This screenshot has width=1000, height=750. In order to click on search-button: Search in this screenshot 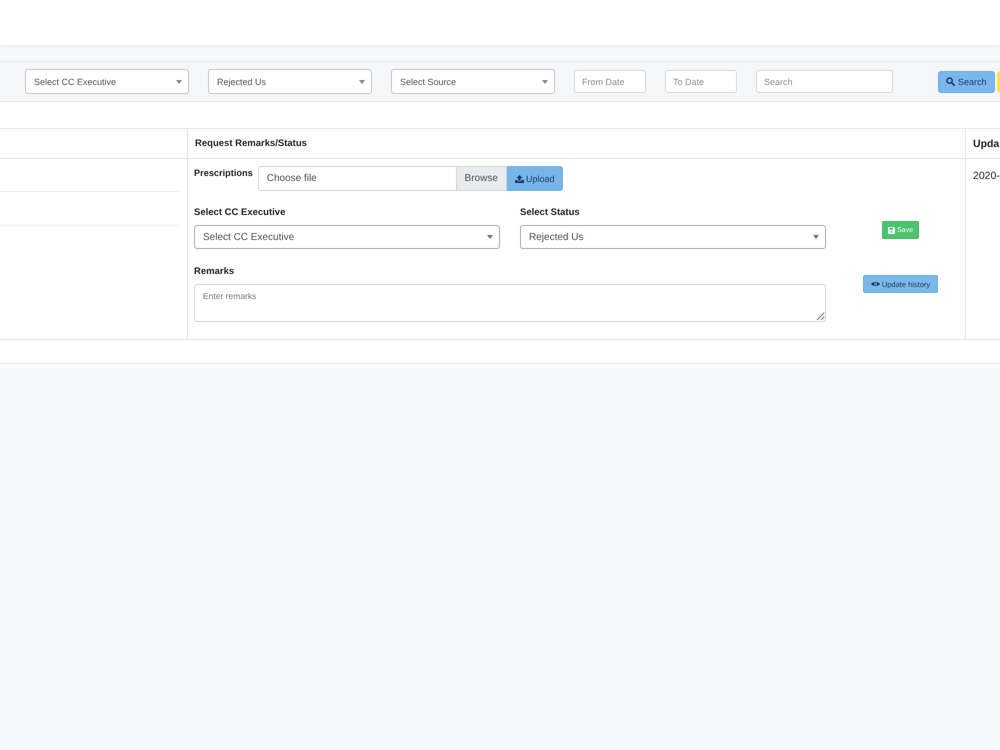, I will do `click(966, 81)`.